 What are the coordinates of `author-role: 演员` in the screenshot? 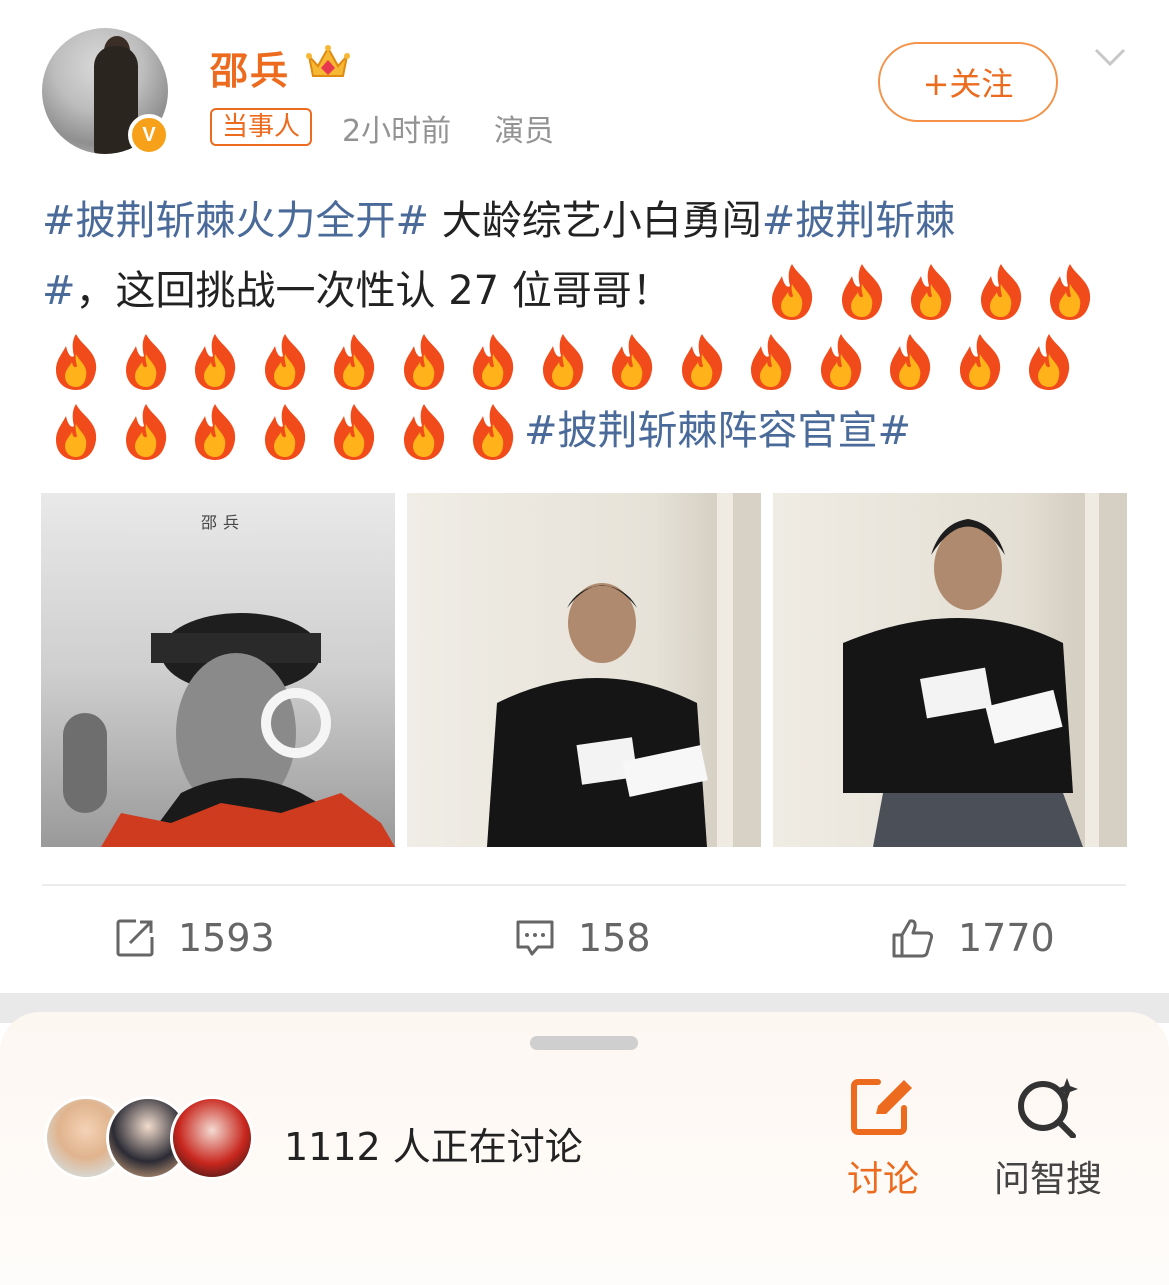 It's located at (524, 131).